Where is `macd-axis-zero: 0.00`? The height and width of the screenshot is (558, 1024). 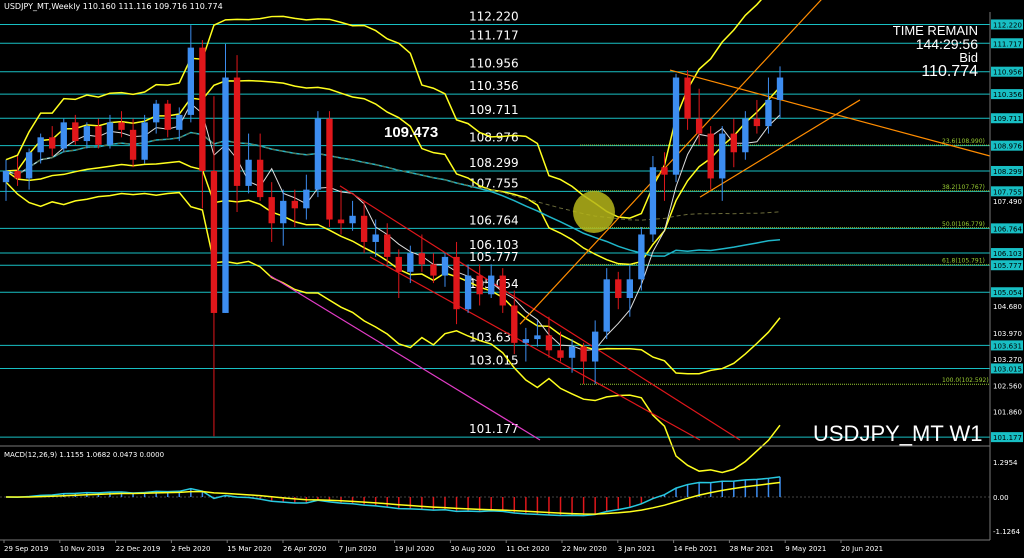
macd-axis-zero: 0.00 is located at coordinates (1001, 498).